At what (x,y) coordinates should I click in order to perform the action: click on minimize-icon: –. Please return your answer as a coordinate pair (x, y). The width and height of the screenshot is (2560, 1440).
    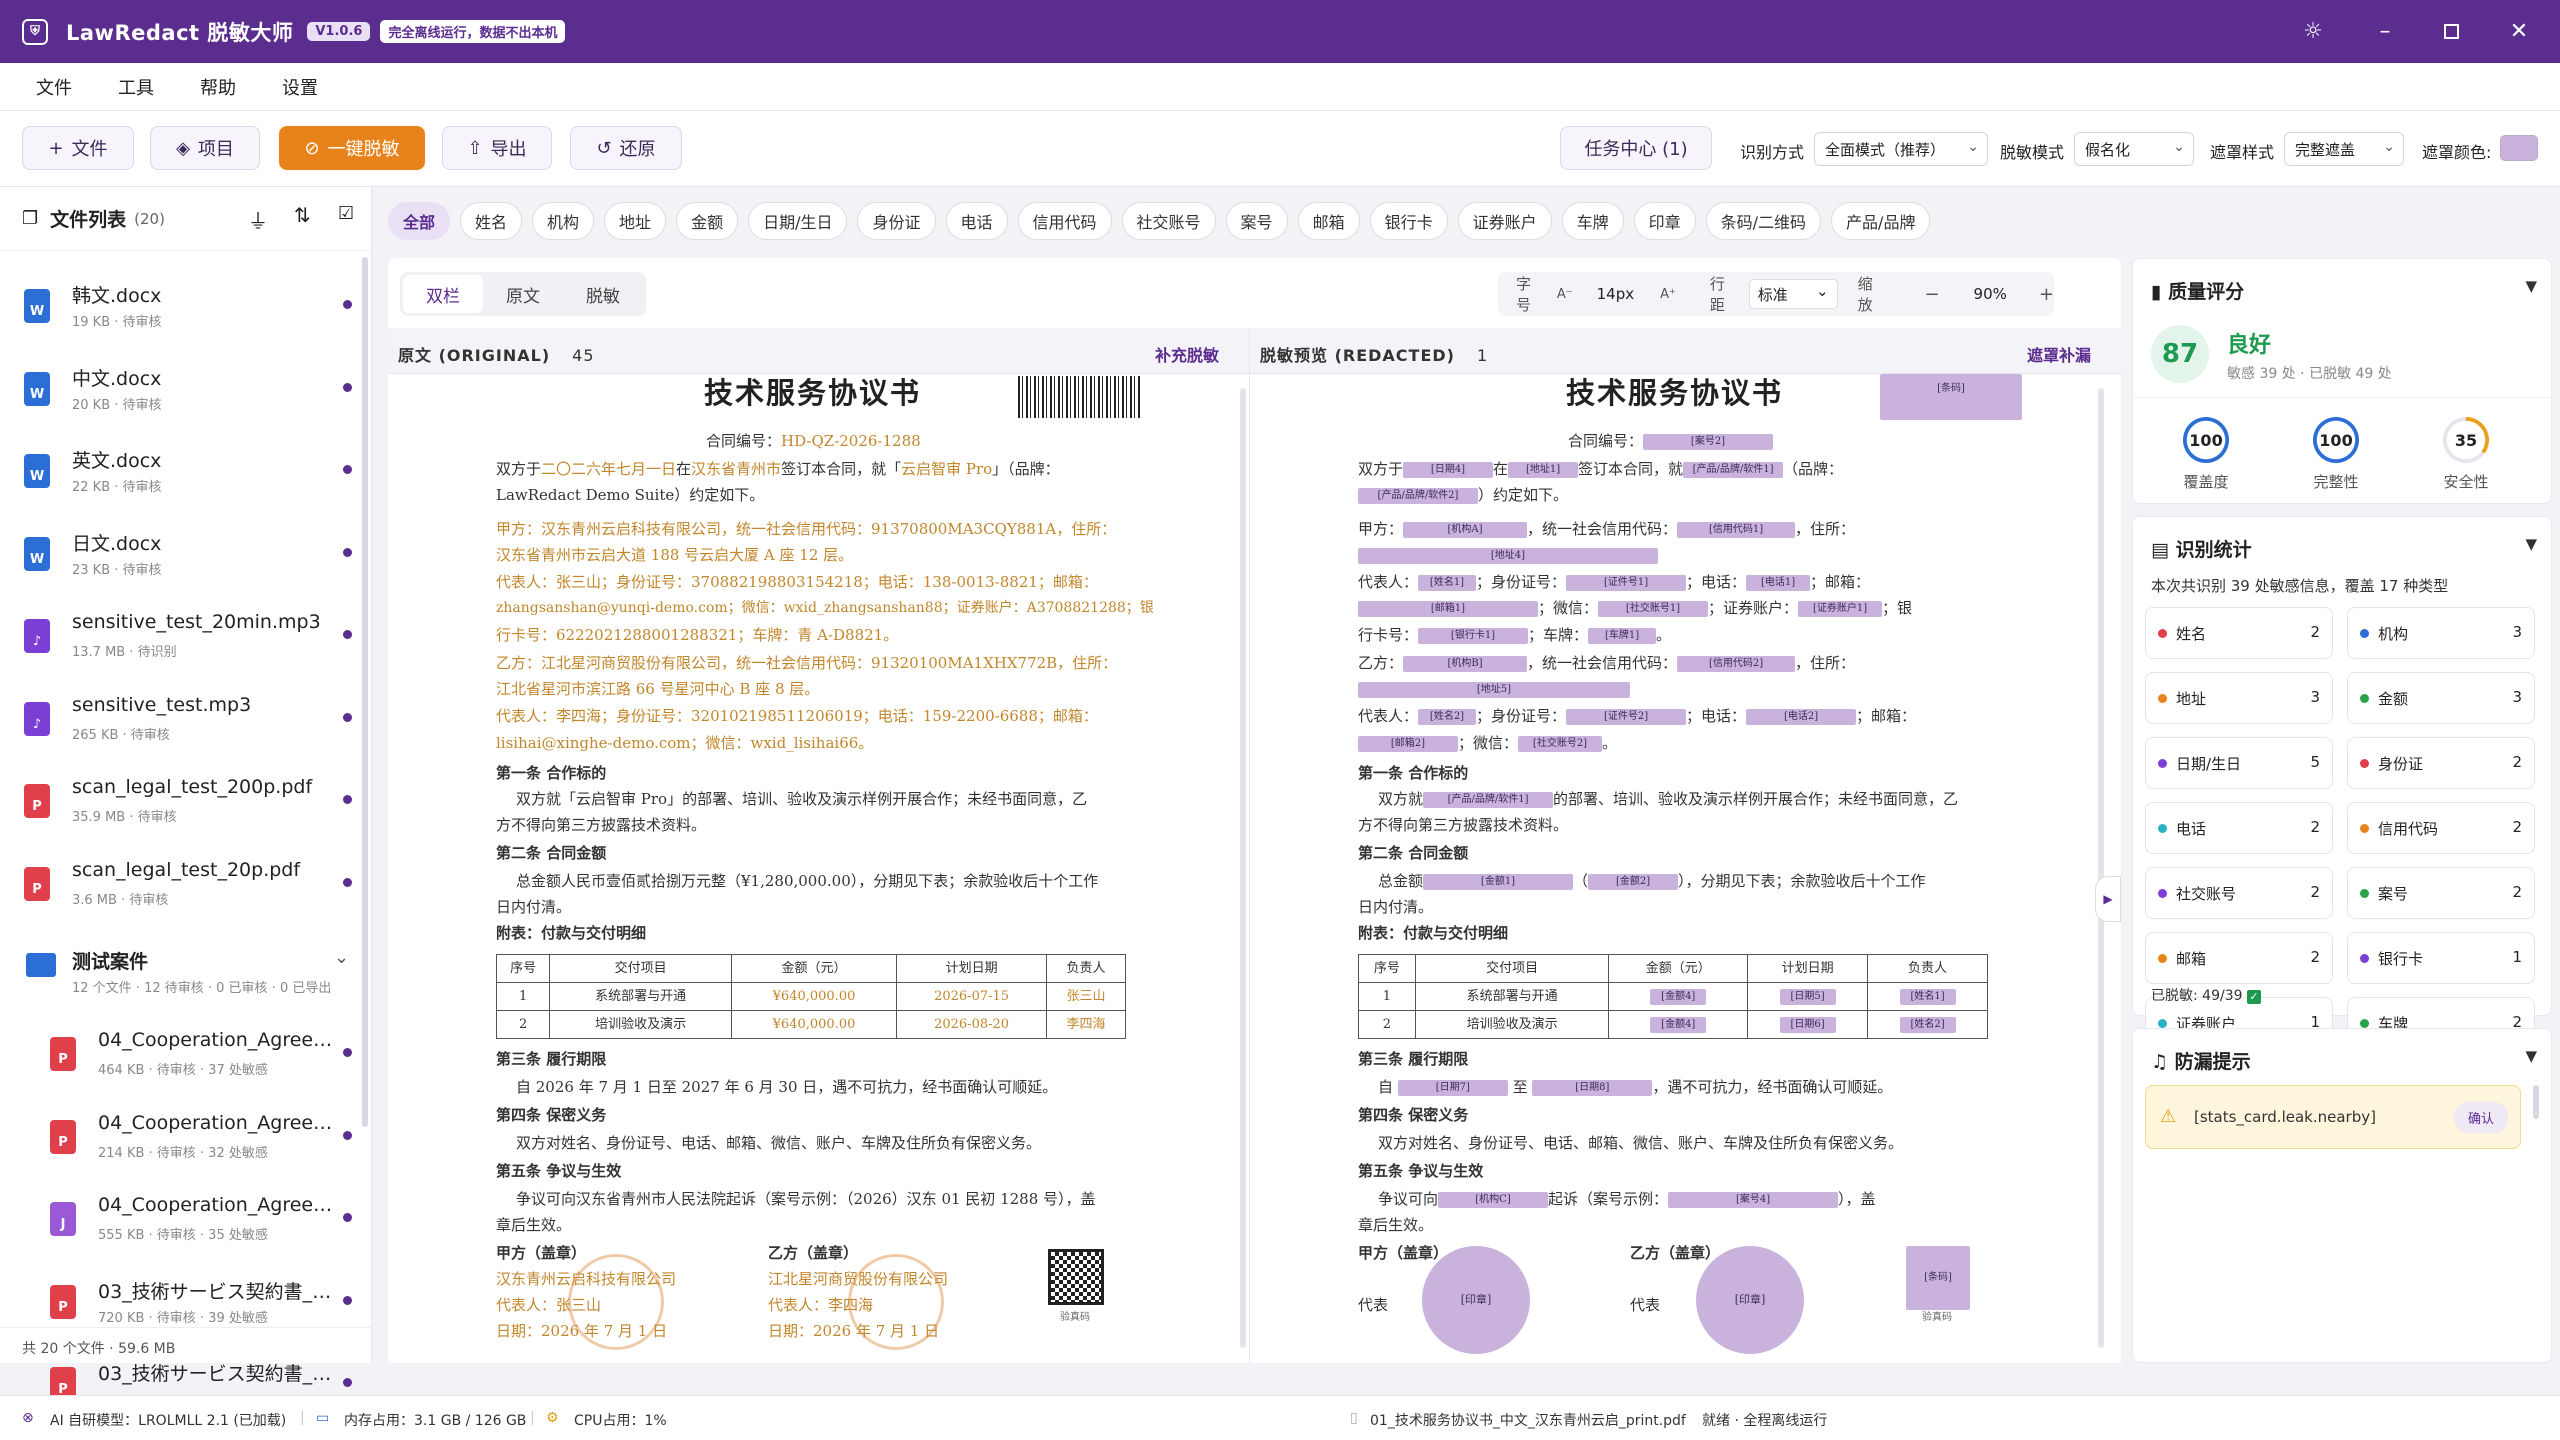
    Looking at the image, I should click on (2385, 31).